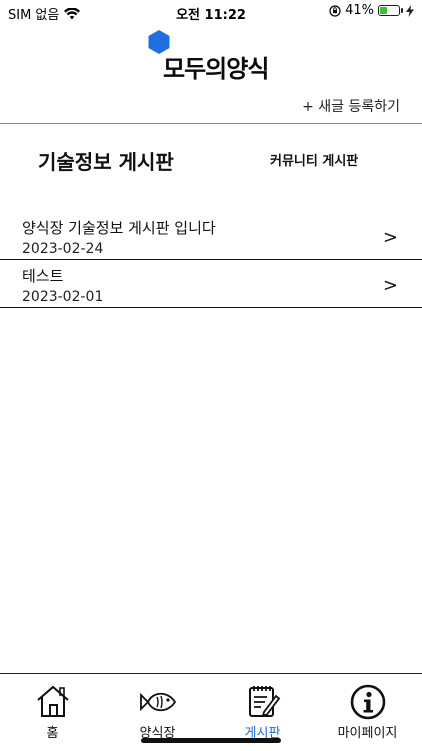 Image resolution: width=422 pixels, height=751 pixels. I want to click on post-list-item: 테스트 2023-02-01 >, so click(211, 284).